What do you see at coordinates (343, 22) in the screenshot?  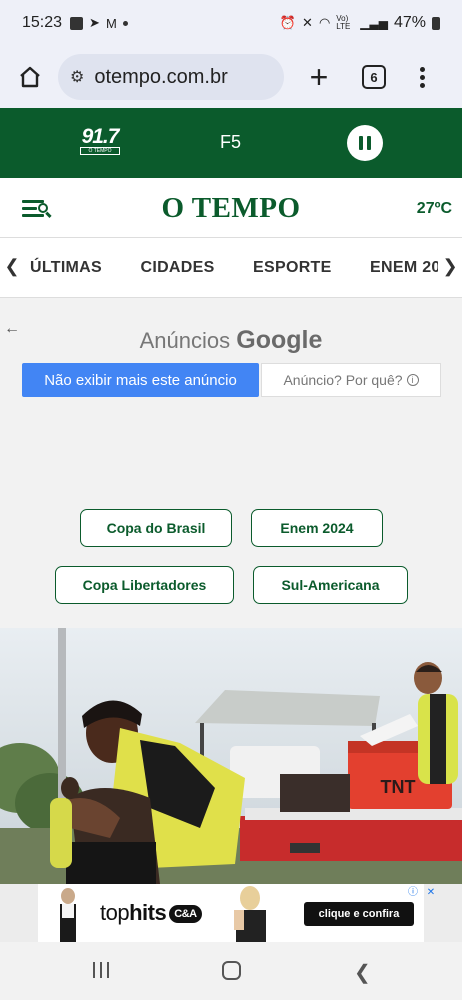 I see `network-label: Vo) LTE` at bounding box center [343, 22].